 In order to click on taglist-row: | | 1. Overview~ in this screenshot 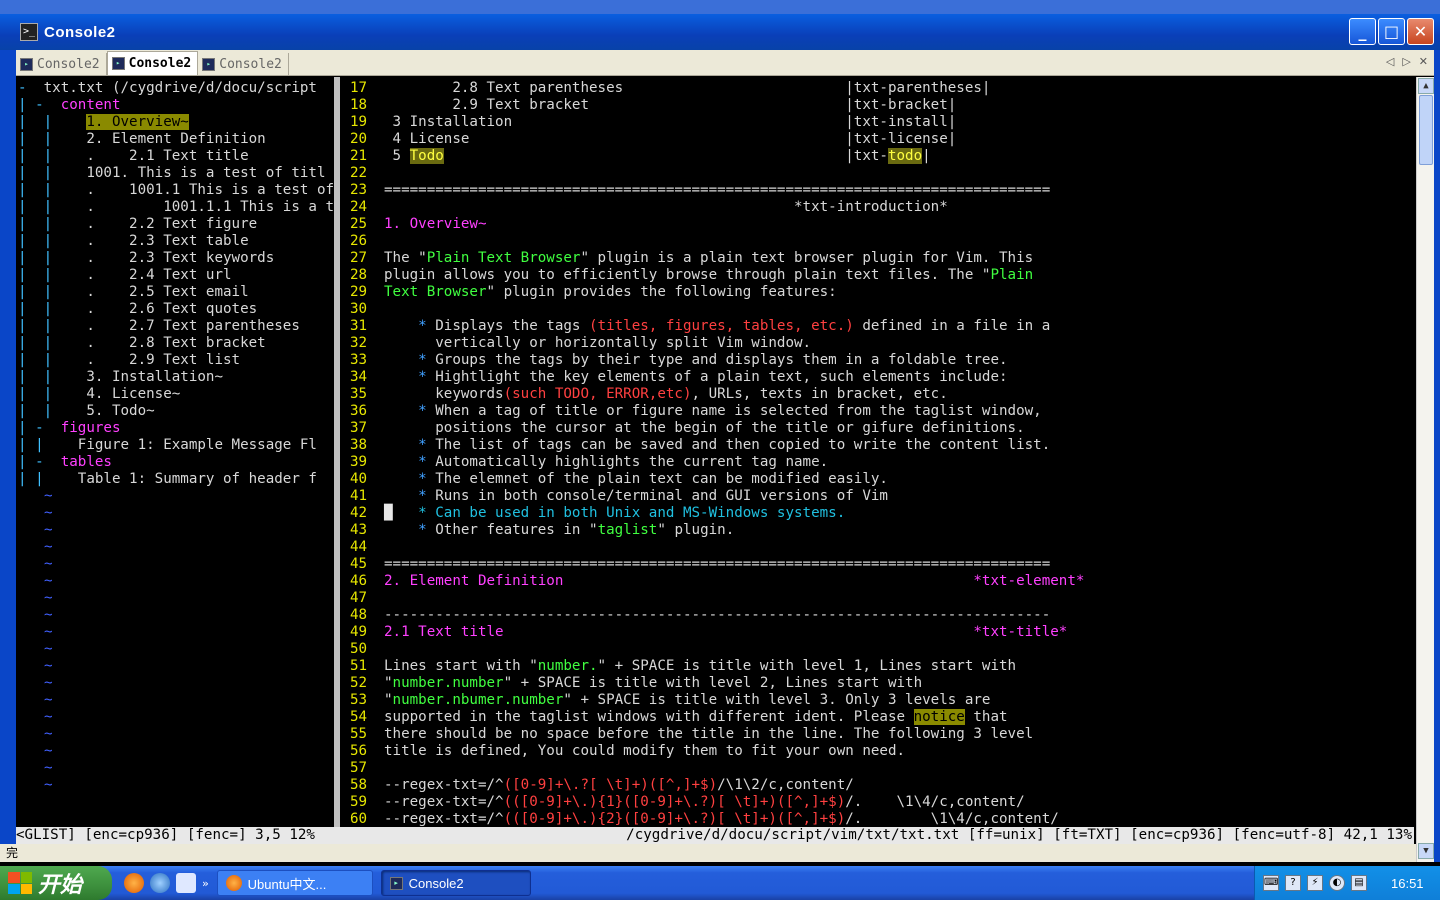, I will do `click(103, 122)`.